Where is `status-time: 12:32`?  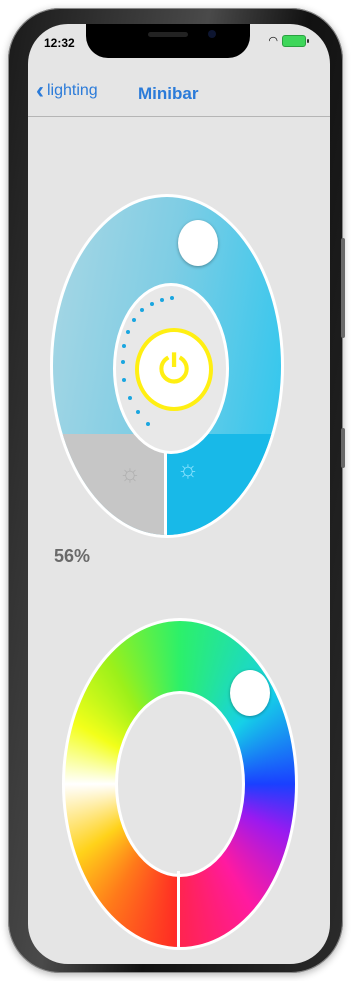
status-time: 12:32 is located at coordinates (59, 43).